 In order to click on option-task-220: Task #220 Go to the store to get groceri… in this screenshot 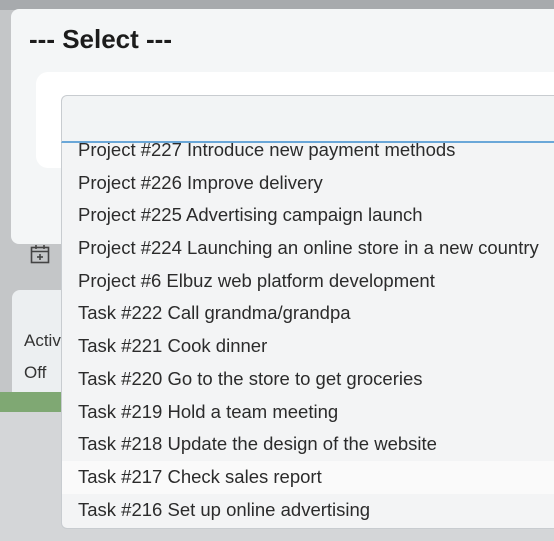, I will do `click(308, 379)`.